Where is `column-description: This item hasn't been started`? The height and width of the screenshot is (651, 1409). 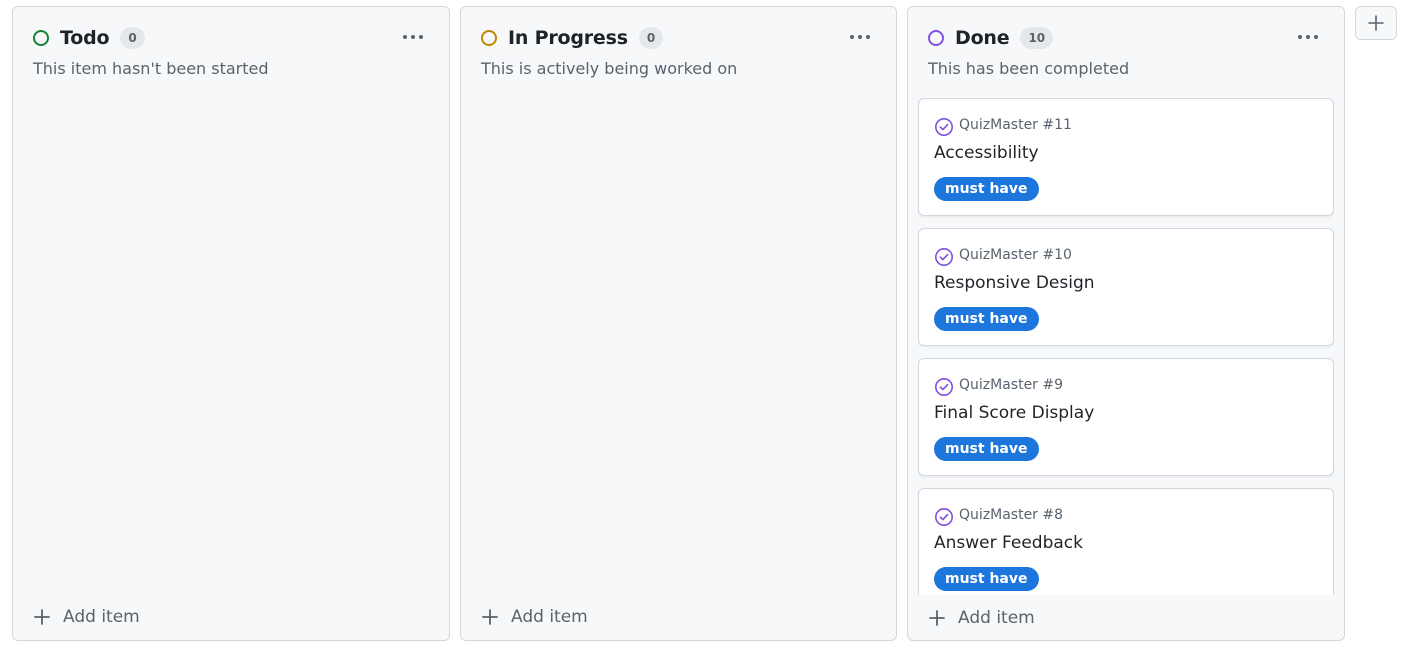 column-description: This item hasn't been started is located at coordinates (151, 68).